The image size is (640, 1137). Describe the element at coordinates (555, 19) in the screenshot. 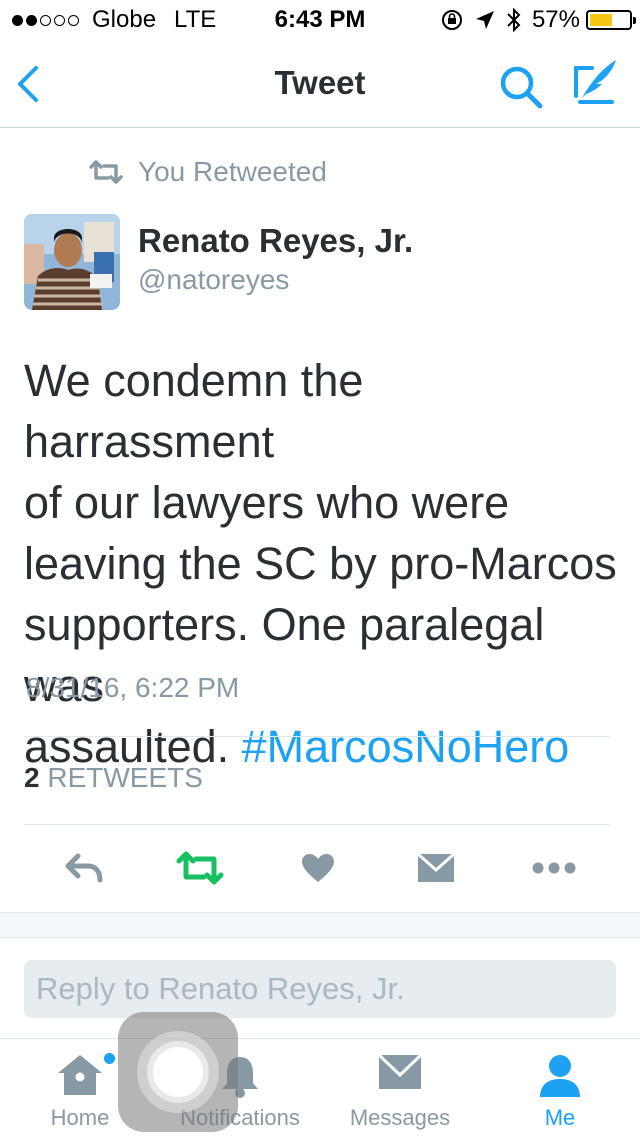

I see `battery-percent: 57%` at that location.